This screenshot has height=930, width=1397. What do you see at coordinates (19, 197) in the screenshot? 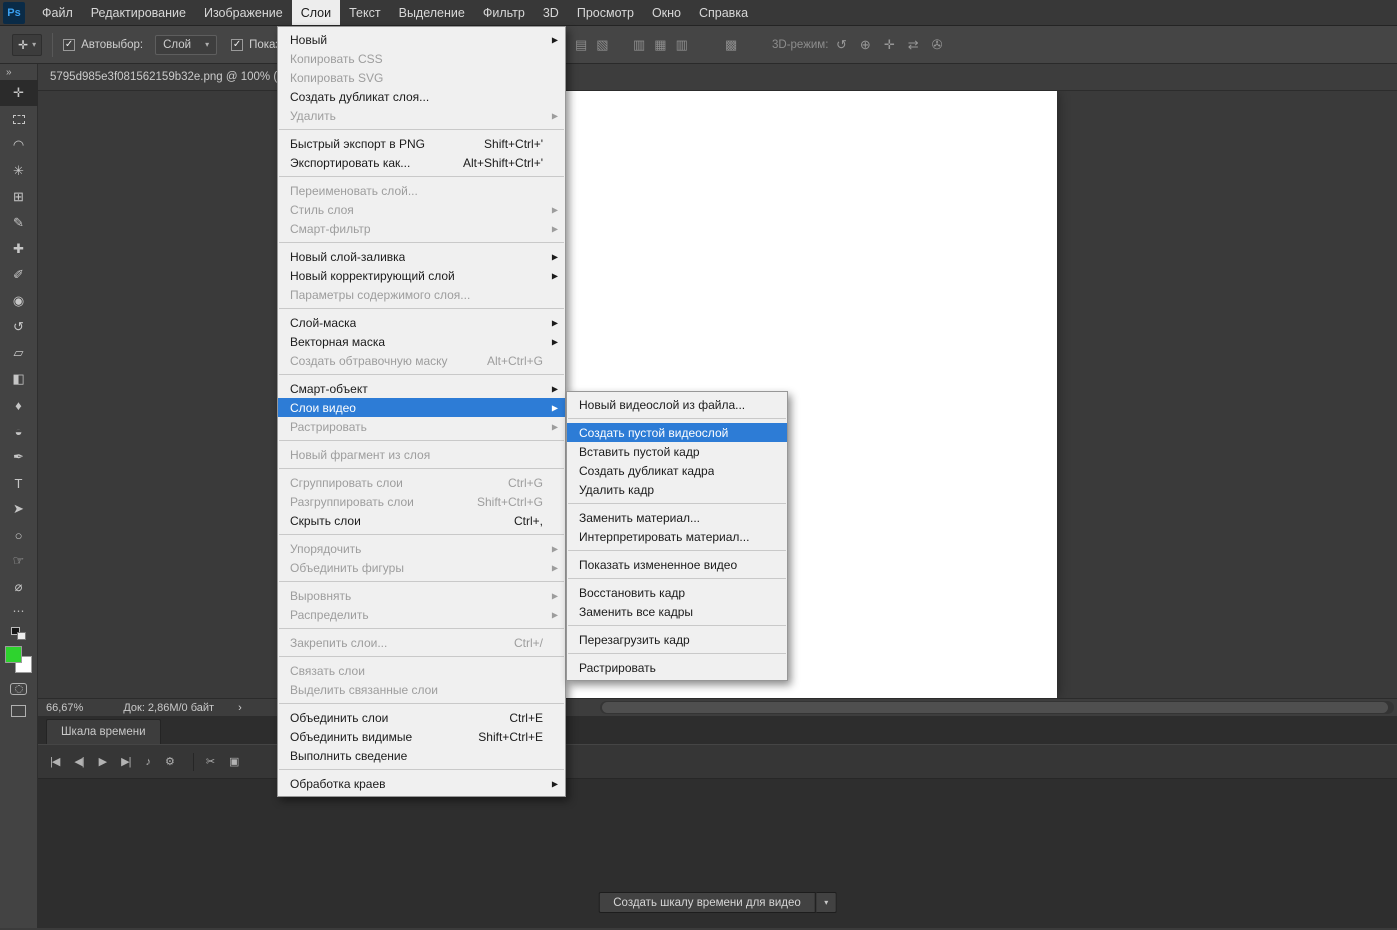
I see `crop-tool-button: ⊞` at bounding box center [19, 197].